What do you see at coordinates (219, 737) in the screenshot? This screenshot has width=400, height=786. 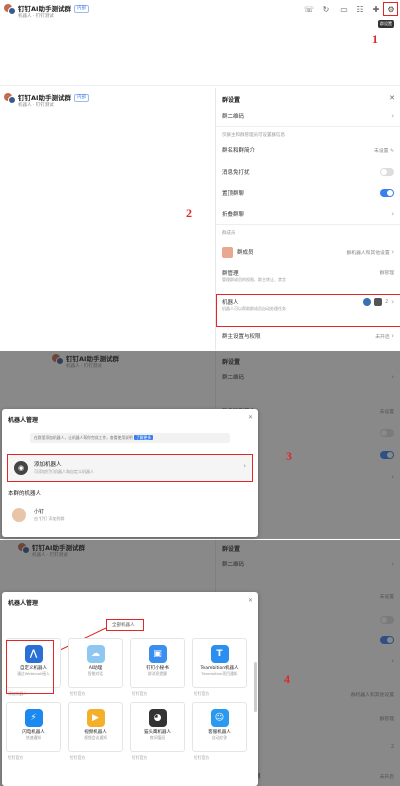 I see `robot-card-desc: 自动应答` at bounding box center [219, 737].